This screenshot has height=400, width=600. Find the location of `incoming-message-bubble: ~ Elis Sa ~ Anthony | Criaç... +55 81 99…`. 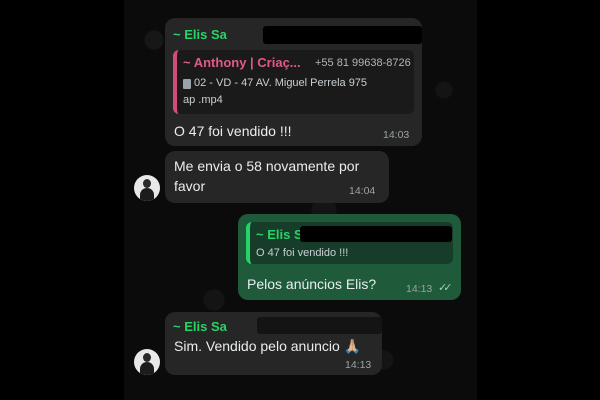

incoming-message-bubble: ~ Elis Sa ~ Anthony | Criaç... +55 81 99… is located at coordinates (293, 82).